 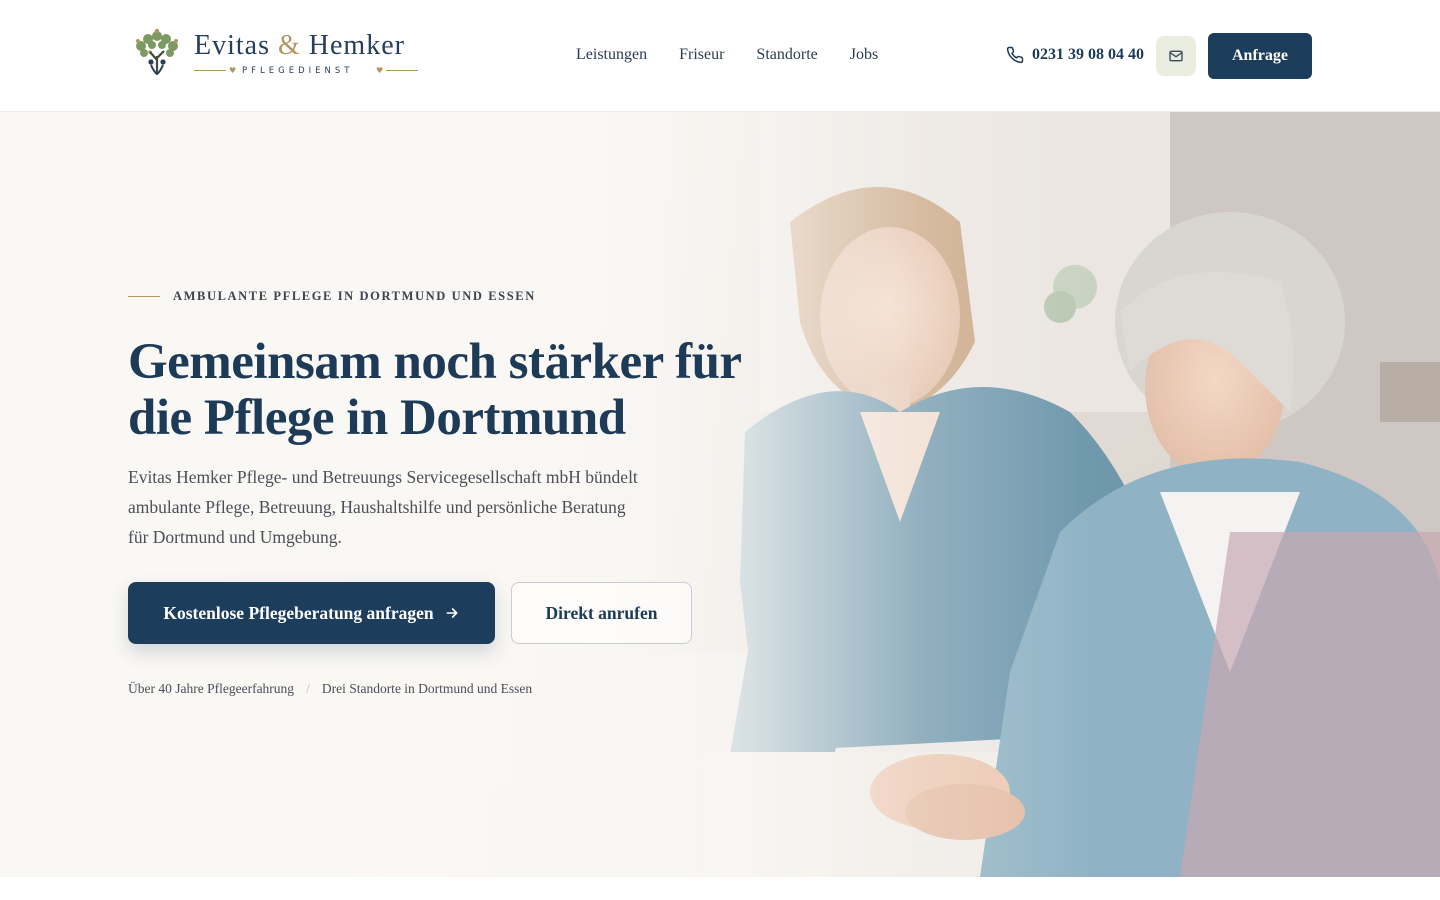 I want to click on anfrage-button: Anfrage, so click(x=1260, y=56).